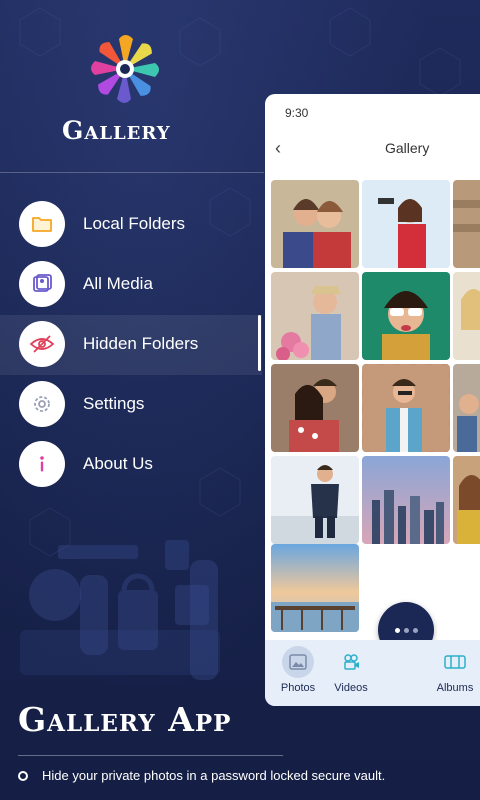 The width and height of the screenshot is (480, 800). I want to click on menu-item-settings: Settings, so click(131, 405).